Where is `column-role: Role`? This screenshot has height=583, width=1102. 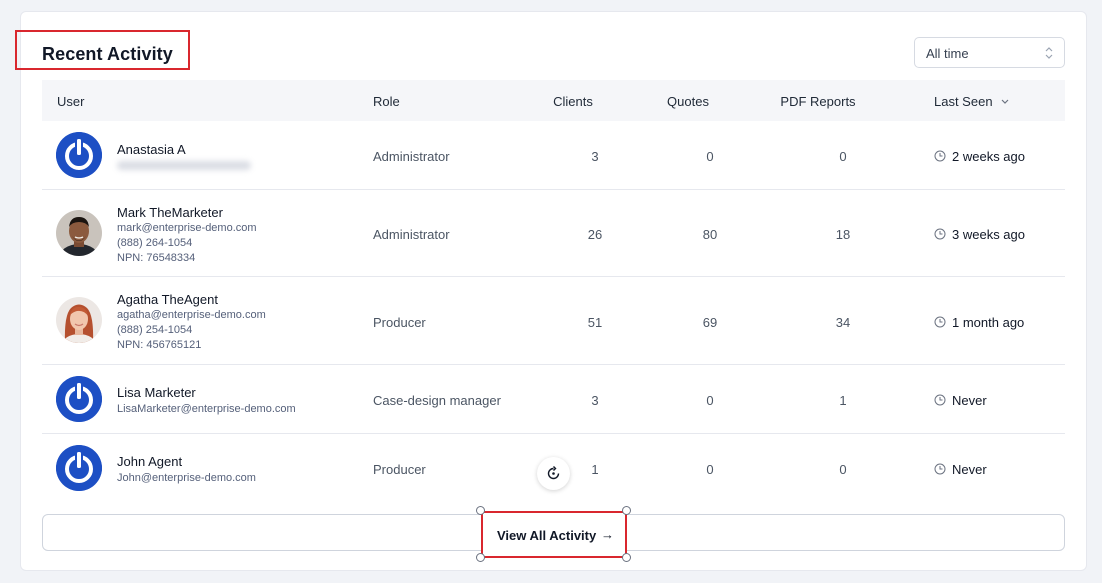
column-role: Role is located at coordinates (386, 101).